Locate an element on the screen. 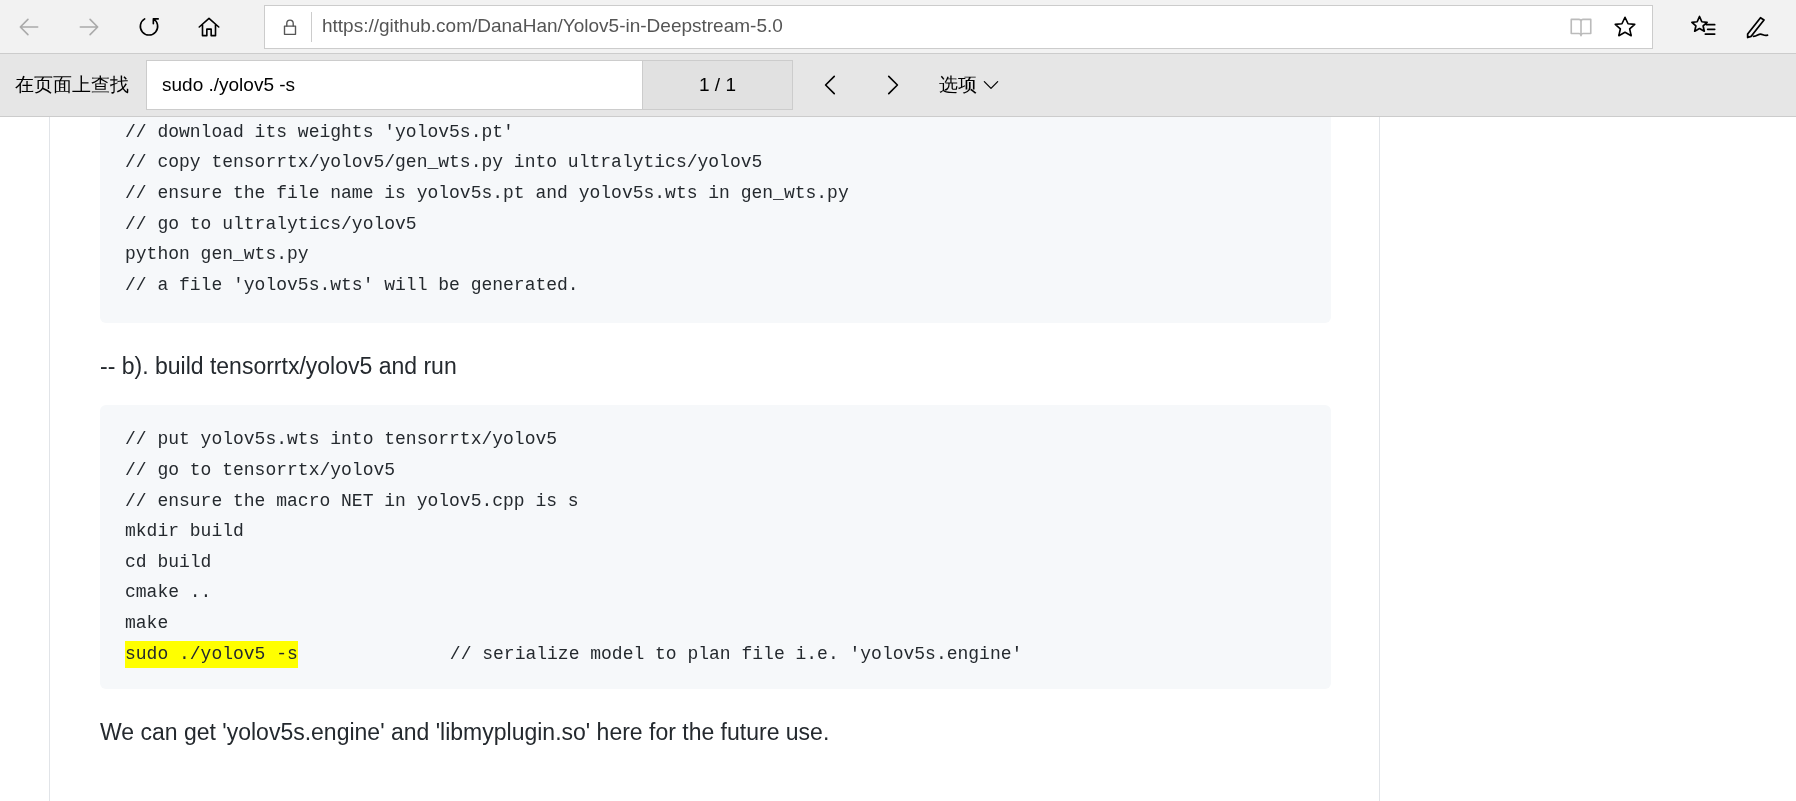  code-line: cmake .. is located at coordinates (168, 593).